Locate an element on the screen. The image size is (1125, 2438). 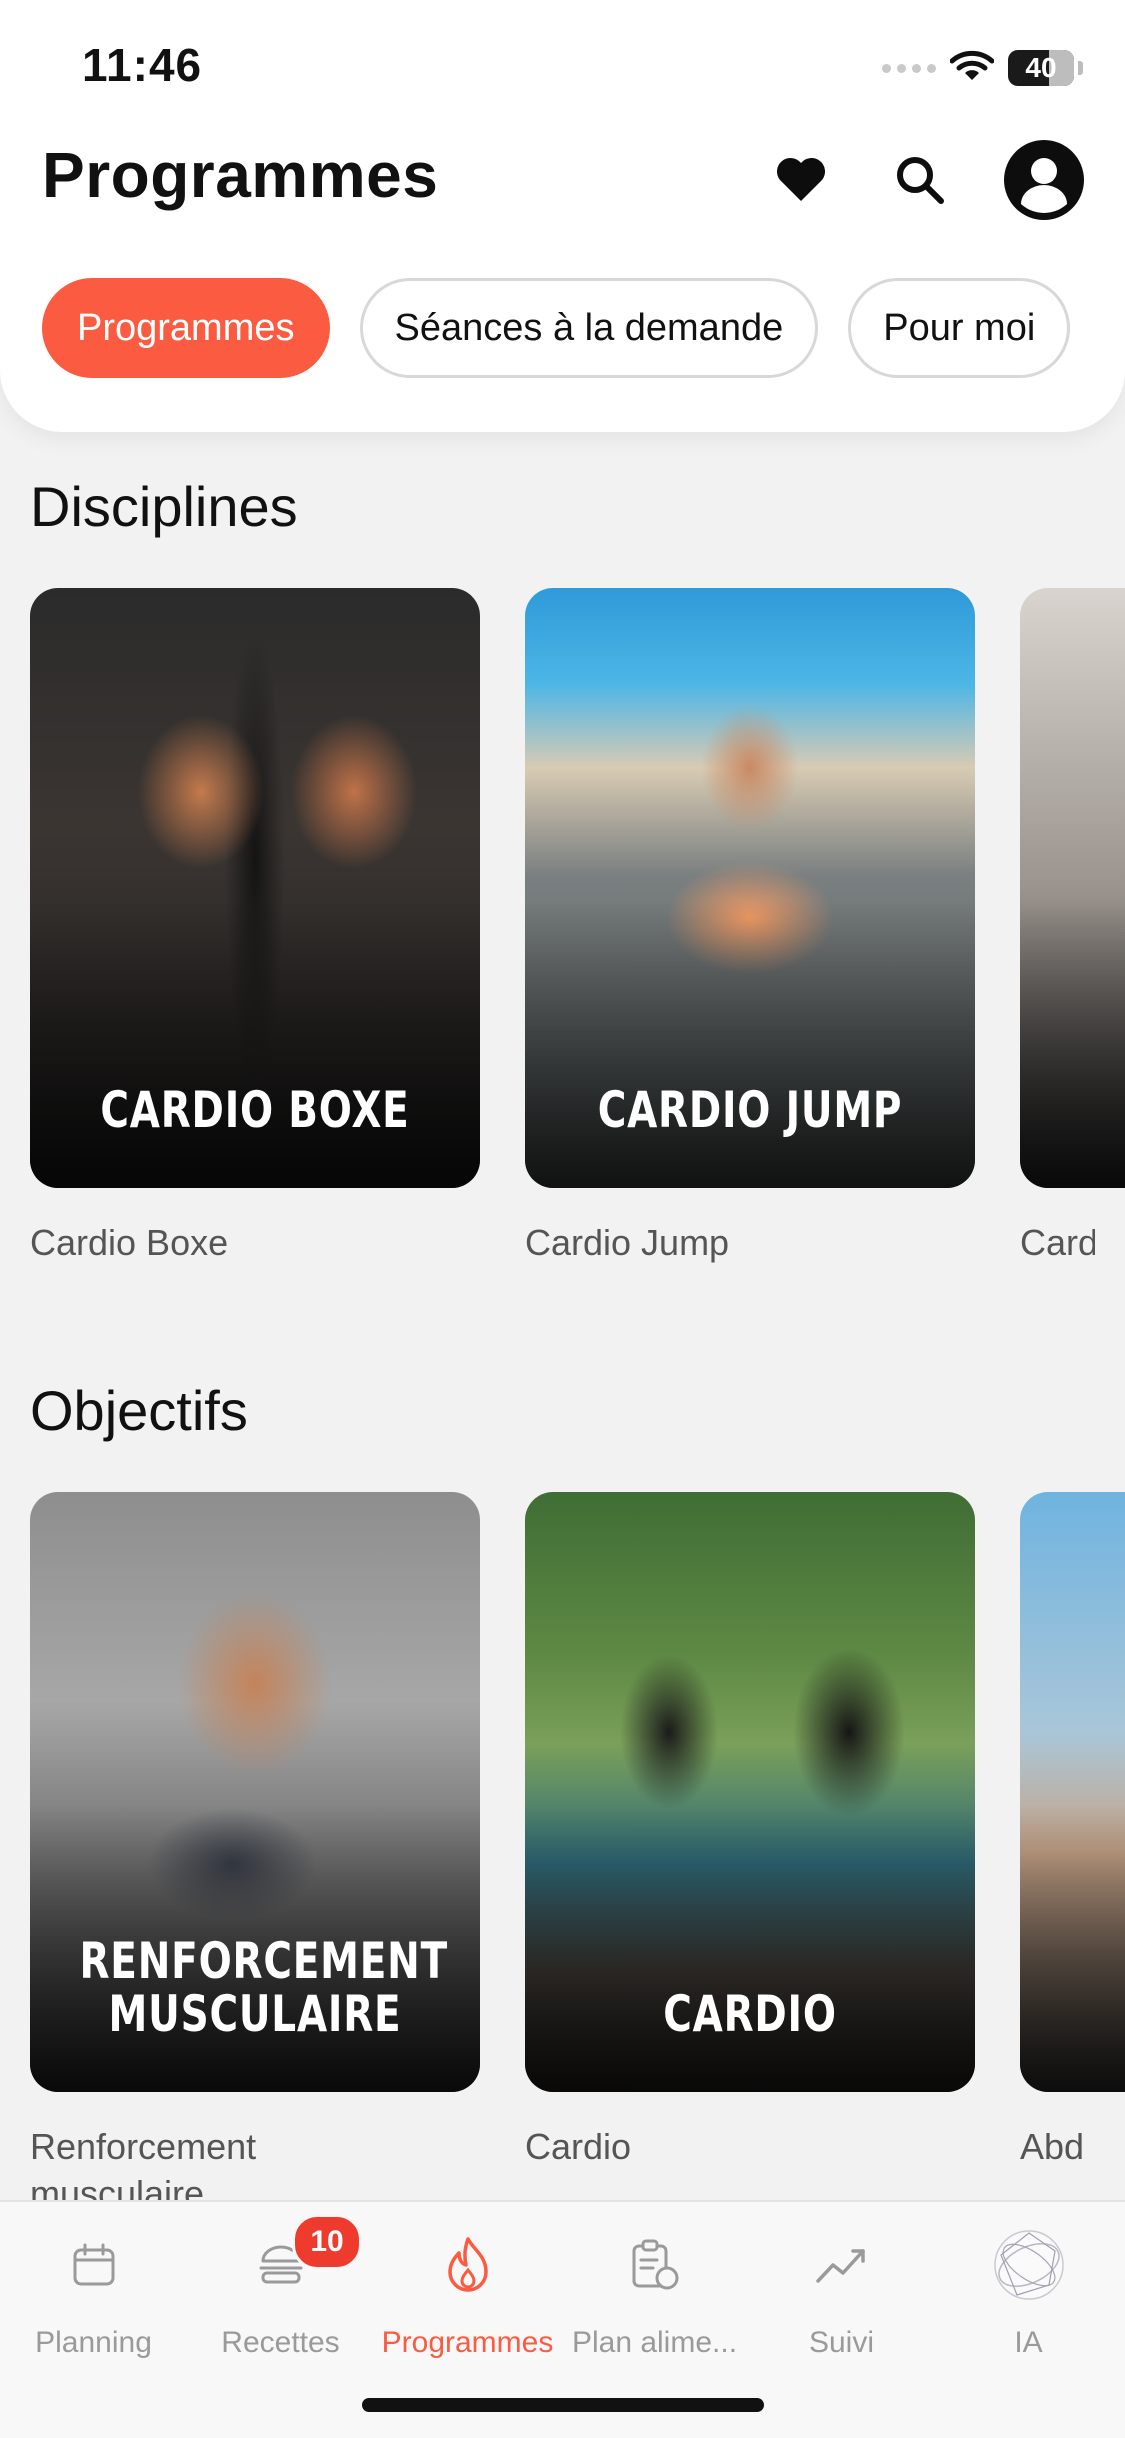
card-cardio-jump: CARDIO JUMP is located at coordinates (750, 888).